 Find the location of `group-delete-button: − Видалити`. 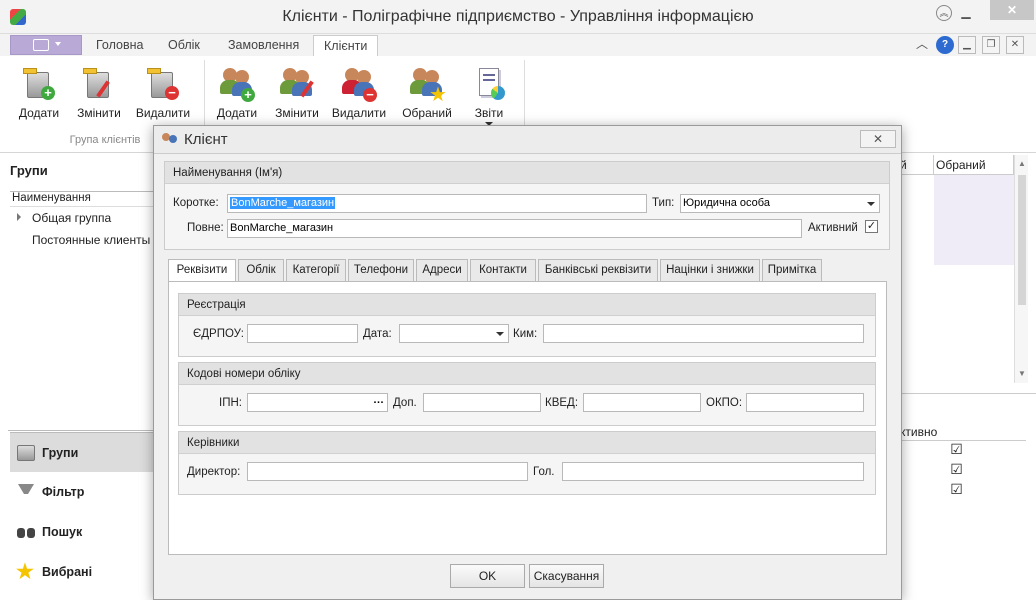

group-delete-button: − Видалити is located at coordinates (163, 95).